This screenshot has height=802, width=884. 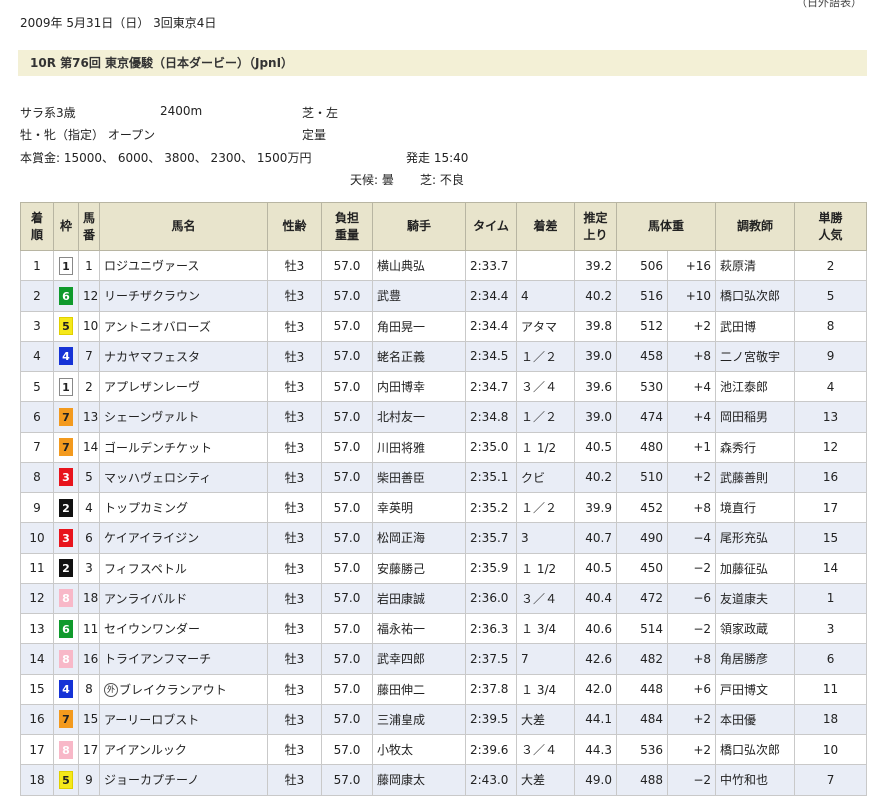 I want to click on jockey-cell: 小牧太, so click(x=419, y=749).